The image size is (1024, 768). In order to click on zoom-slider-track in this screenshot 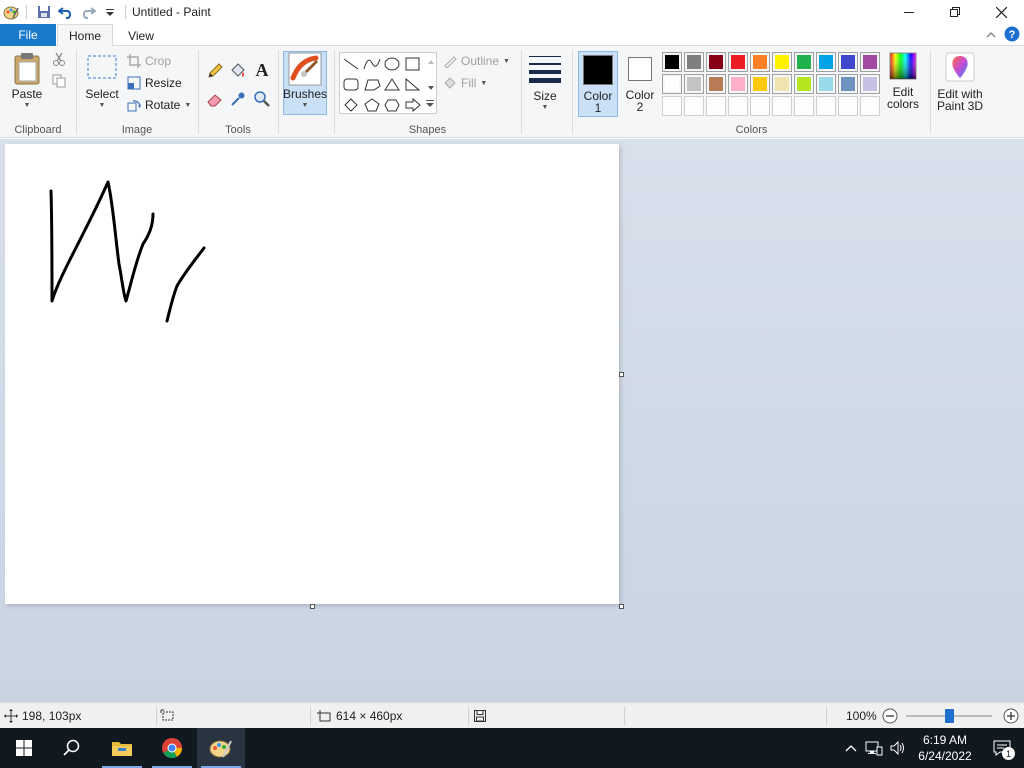, I will do `click(949, 716)`.